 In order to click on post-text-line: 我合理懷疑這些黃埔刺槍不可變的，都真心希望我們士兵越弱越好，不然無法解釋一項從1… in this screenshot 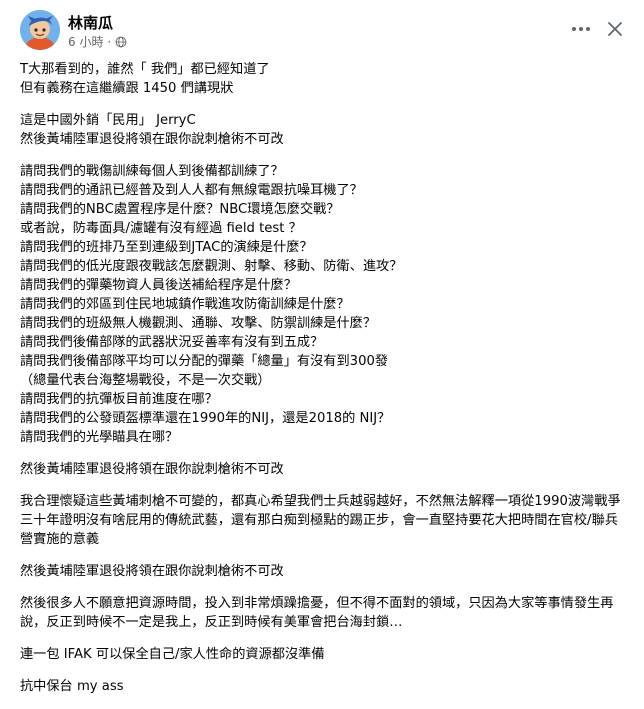, I will do `click(320, 520)`.